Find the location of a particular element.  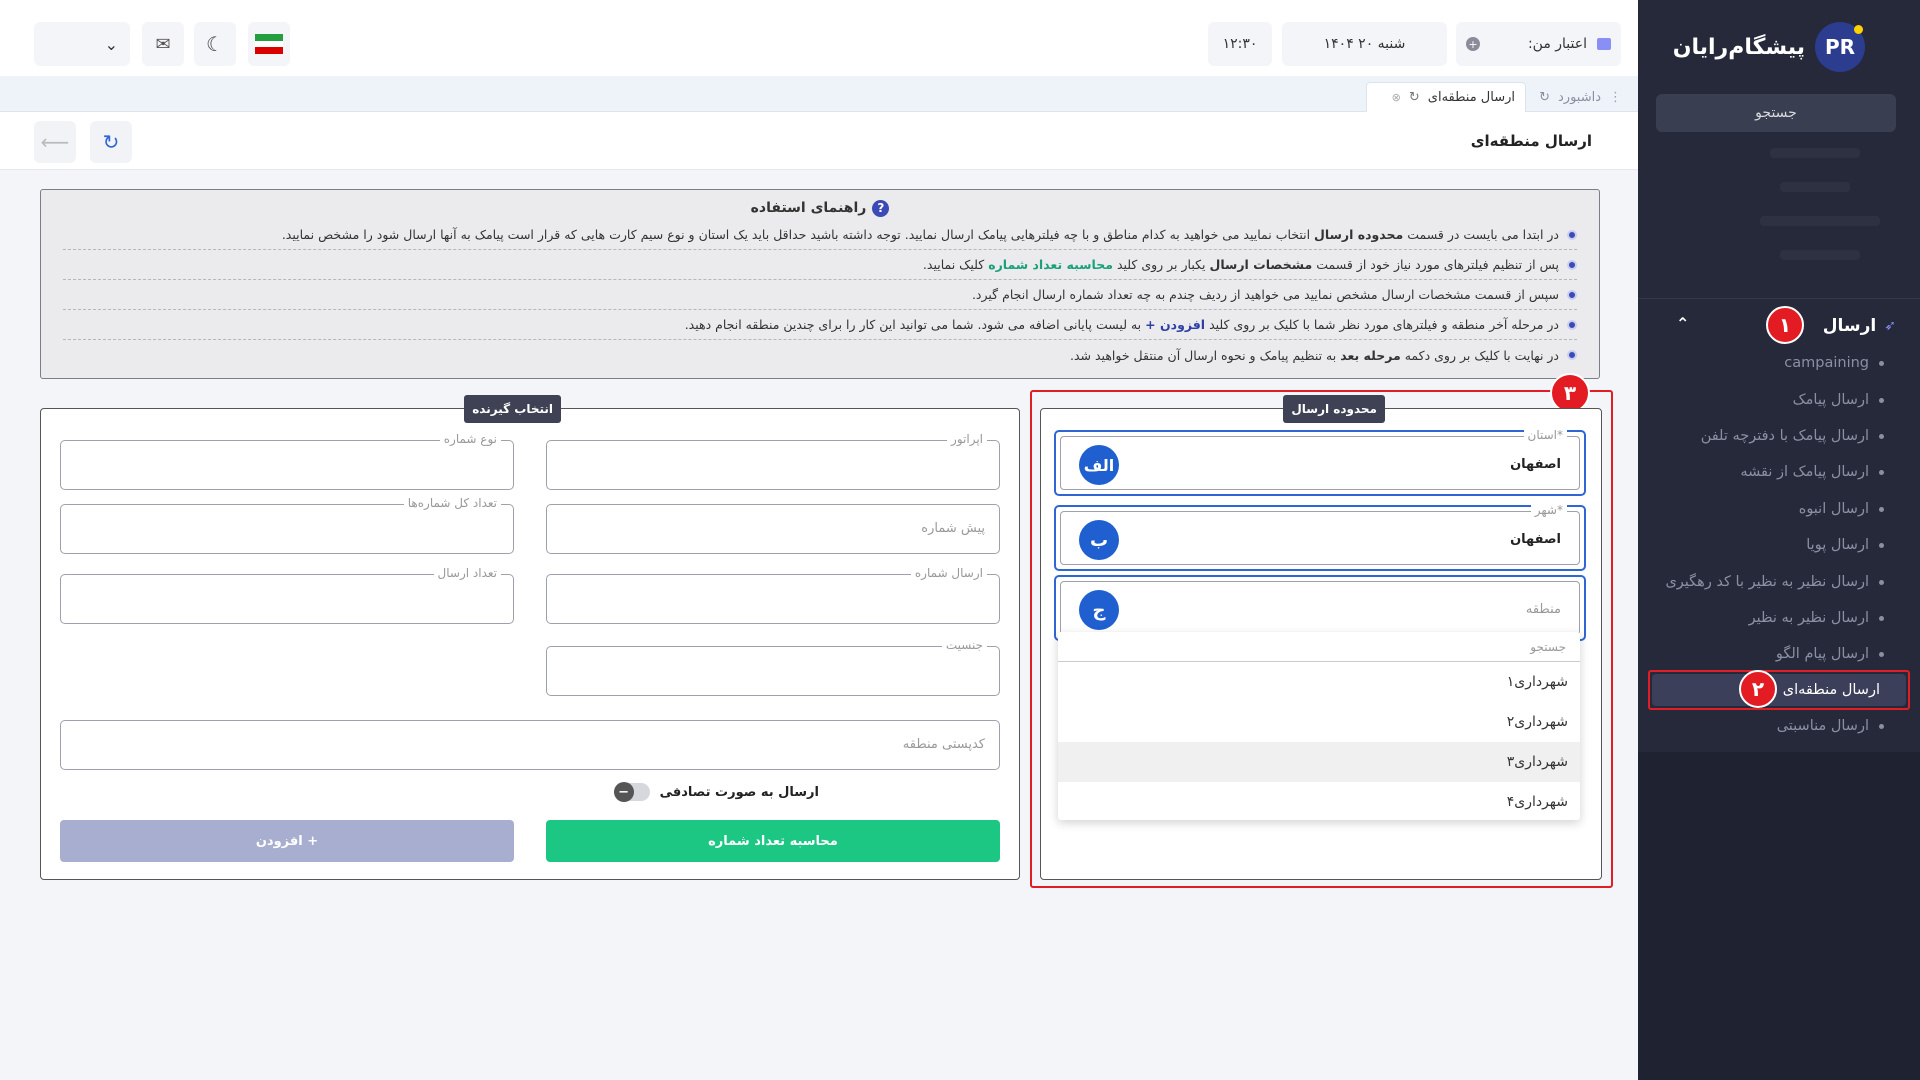

credit-box: اعتبار من: + is located at coordinates (1538, 44).